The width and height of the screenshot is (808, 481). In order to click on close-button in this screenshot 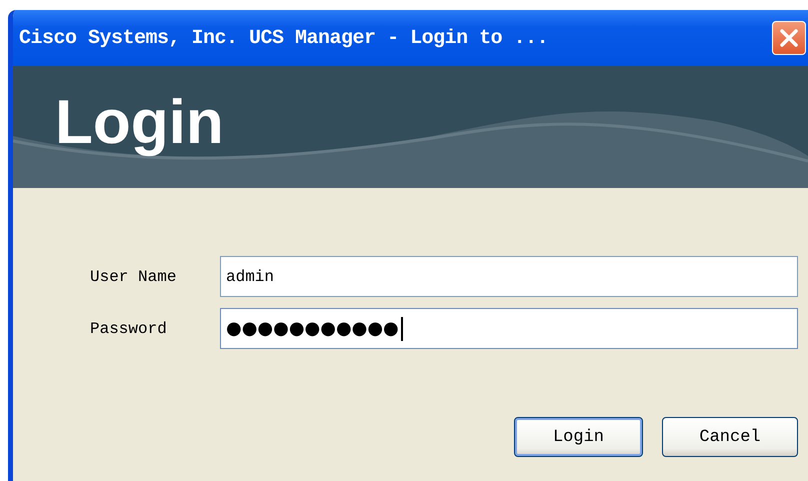, I will do `click(789, 38)`.